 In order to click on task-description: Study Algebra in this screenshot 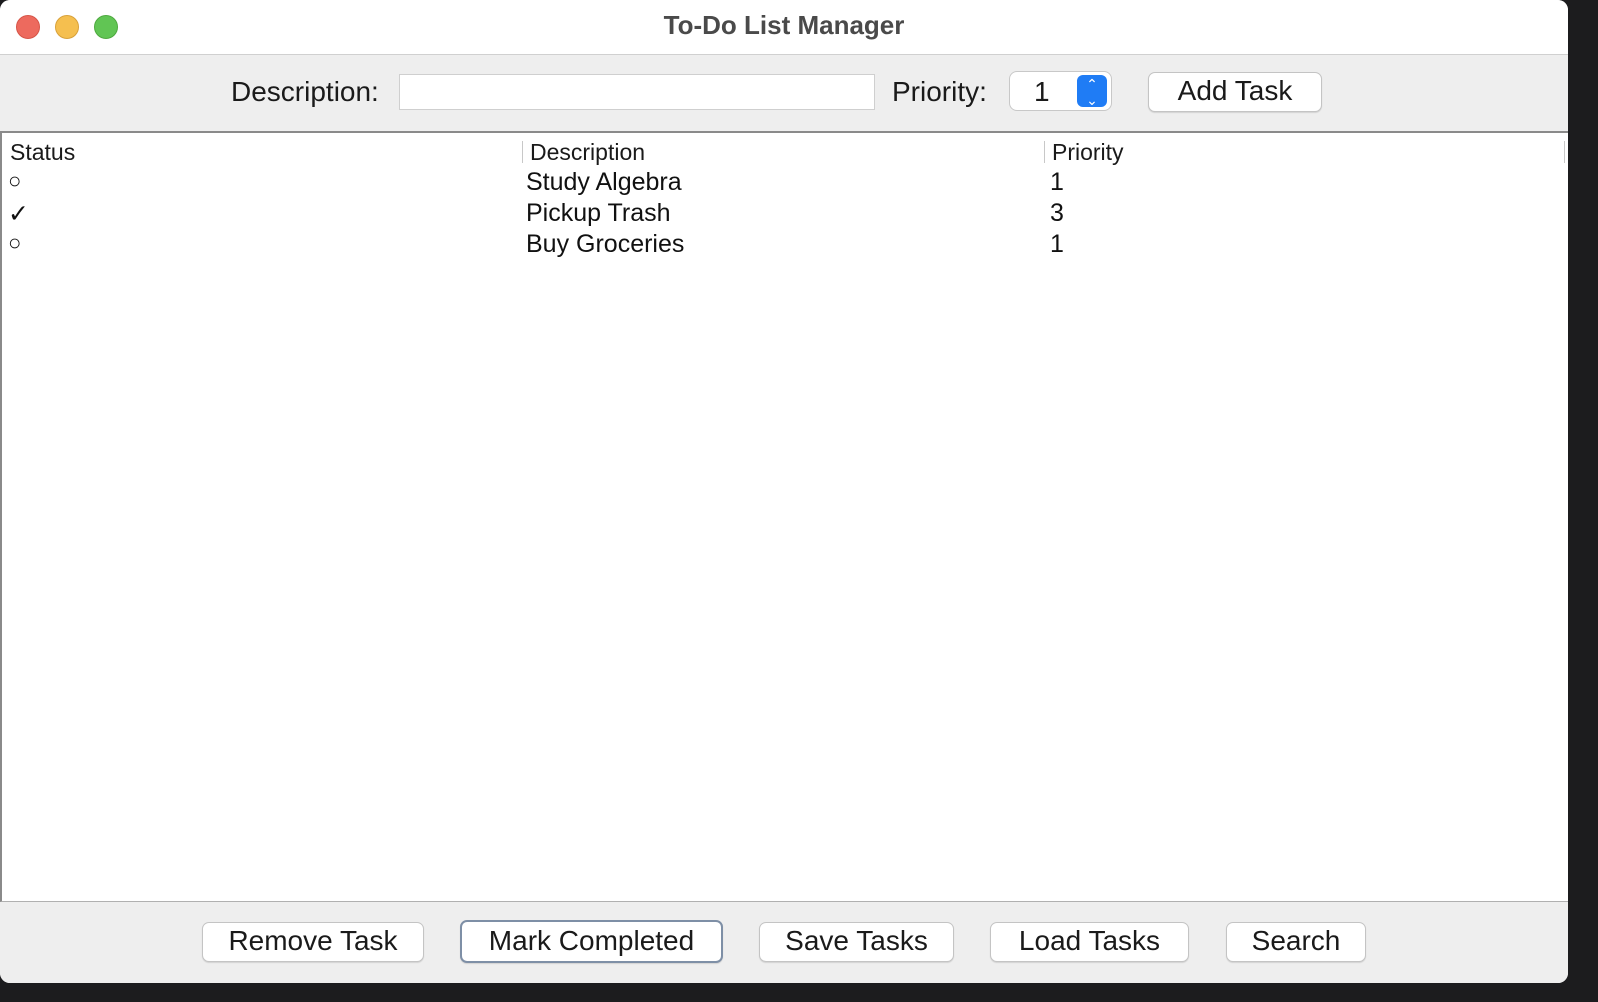, I will do `click(604, 182)`.